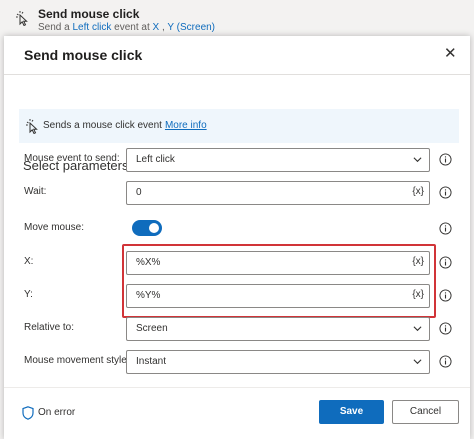 This screenshot has width=474, height=439. What do you see at coordinates (83, 55) in the screenshot?
I see `dialog-title: Send mouse click` at bounding box center [83, 55].